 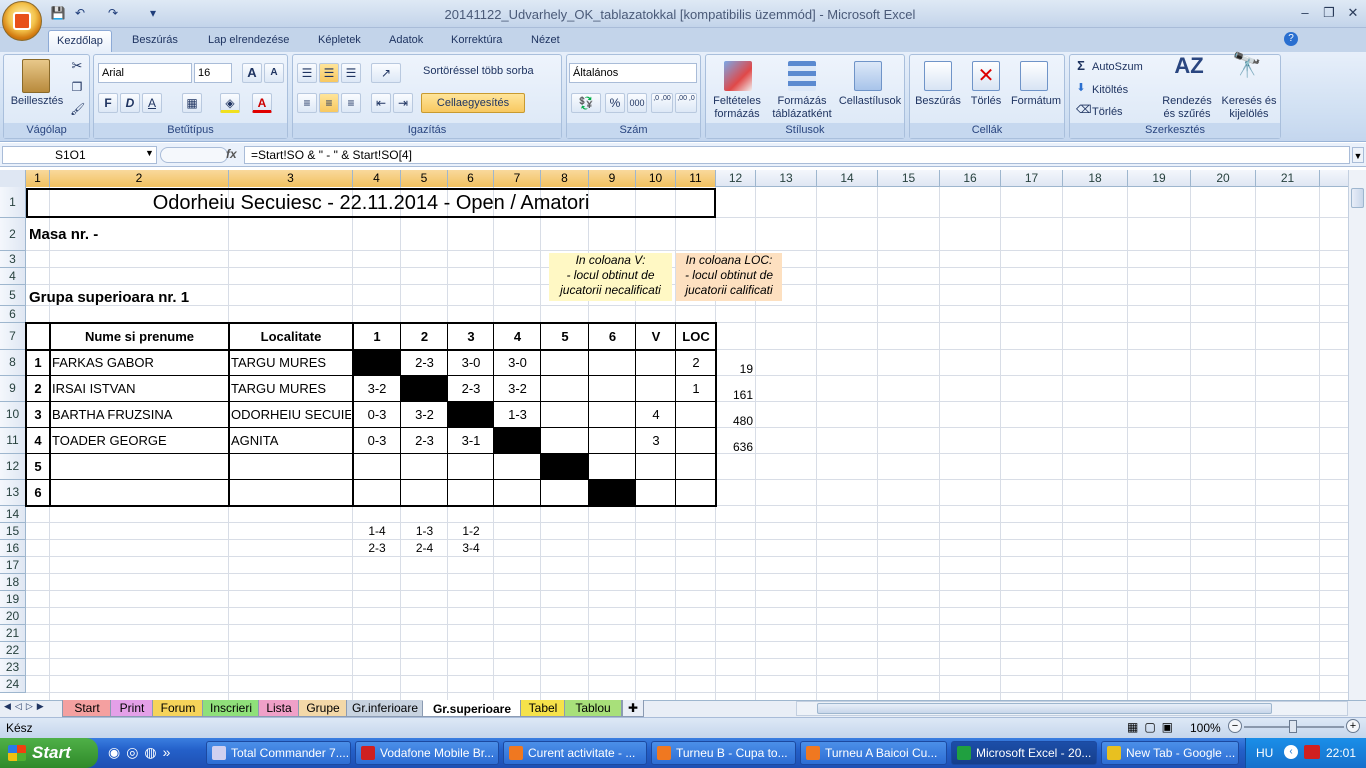 I want to click on formula-bar-resizer, so click(x=194, y=155).